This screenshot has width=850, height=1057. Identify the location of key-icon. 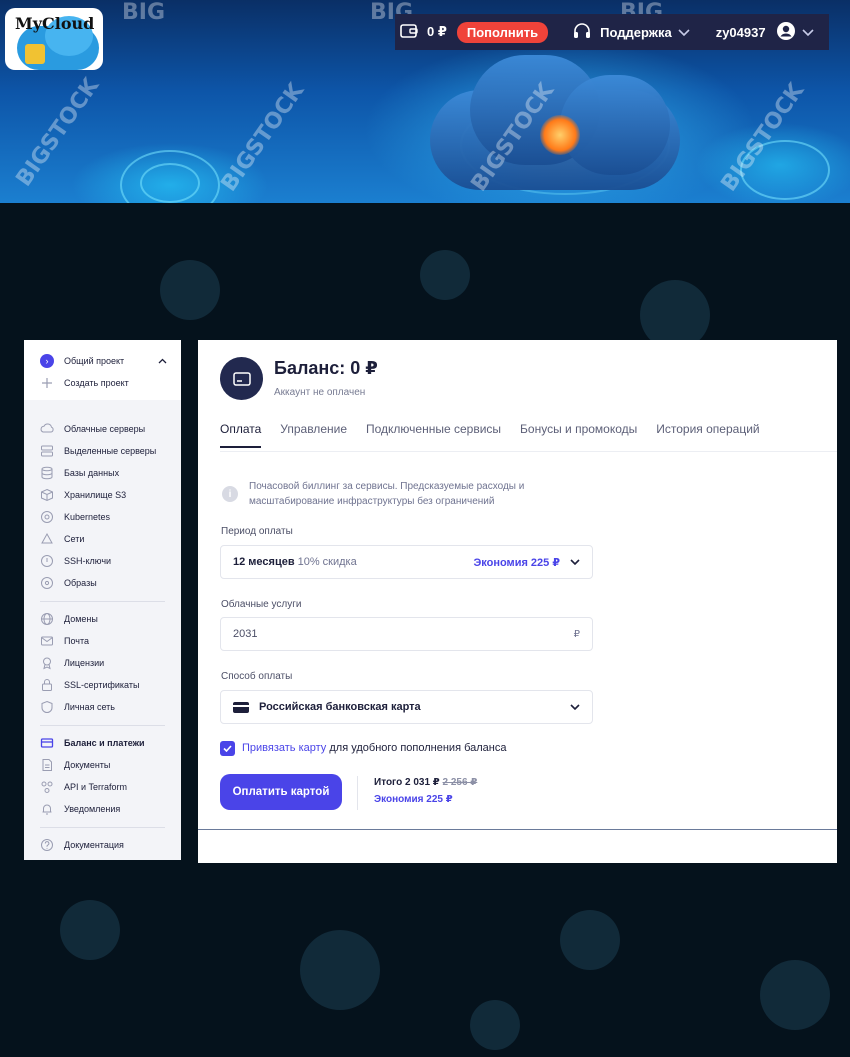
(47, 561).